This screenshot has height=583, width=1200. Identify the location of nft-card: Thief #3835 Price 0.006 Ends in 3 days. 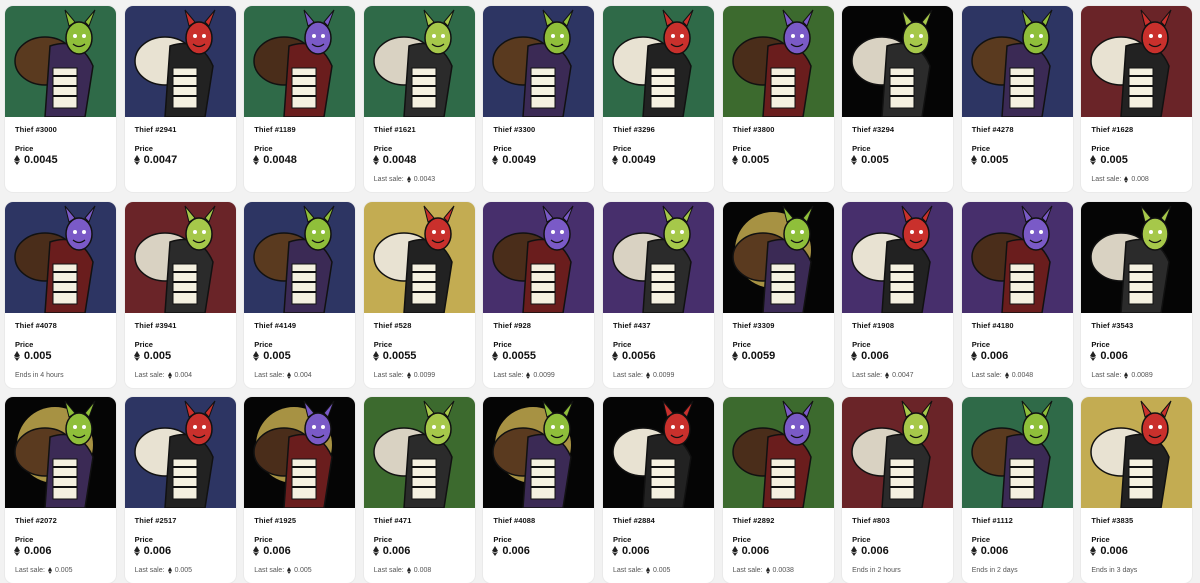
(1137, 490).